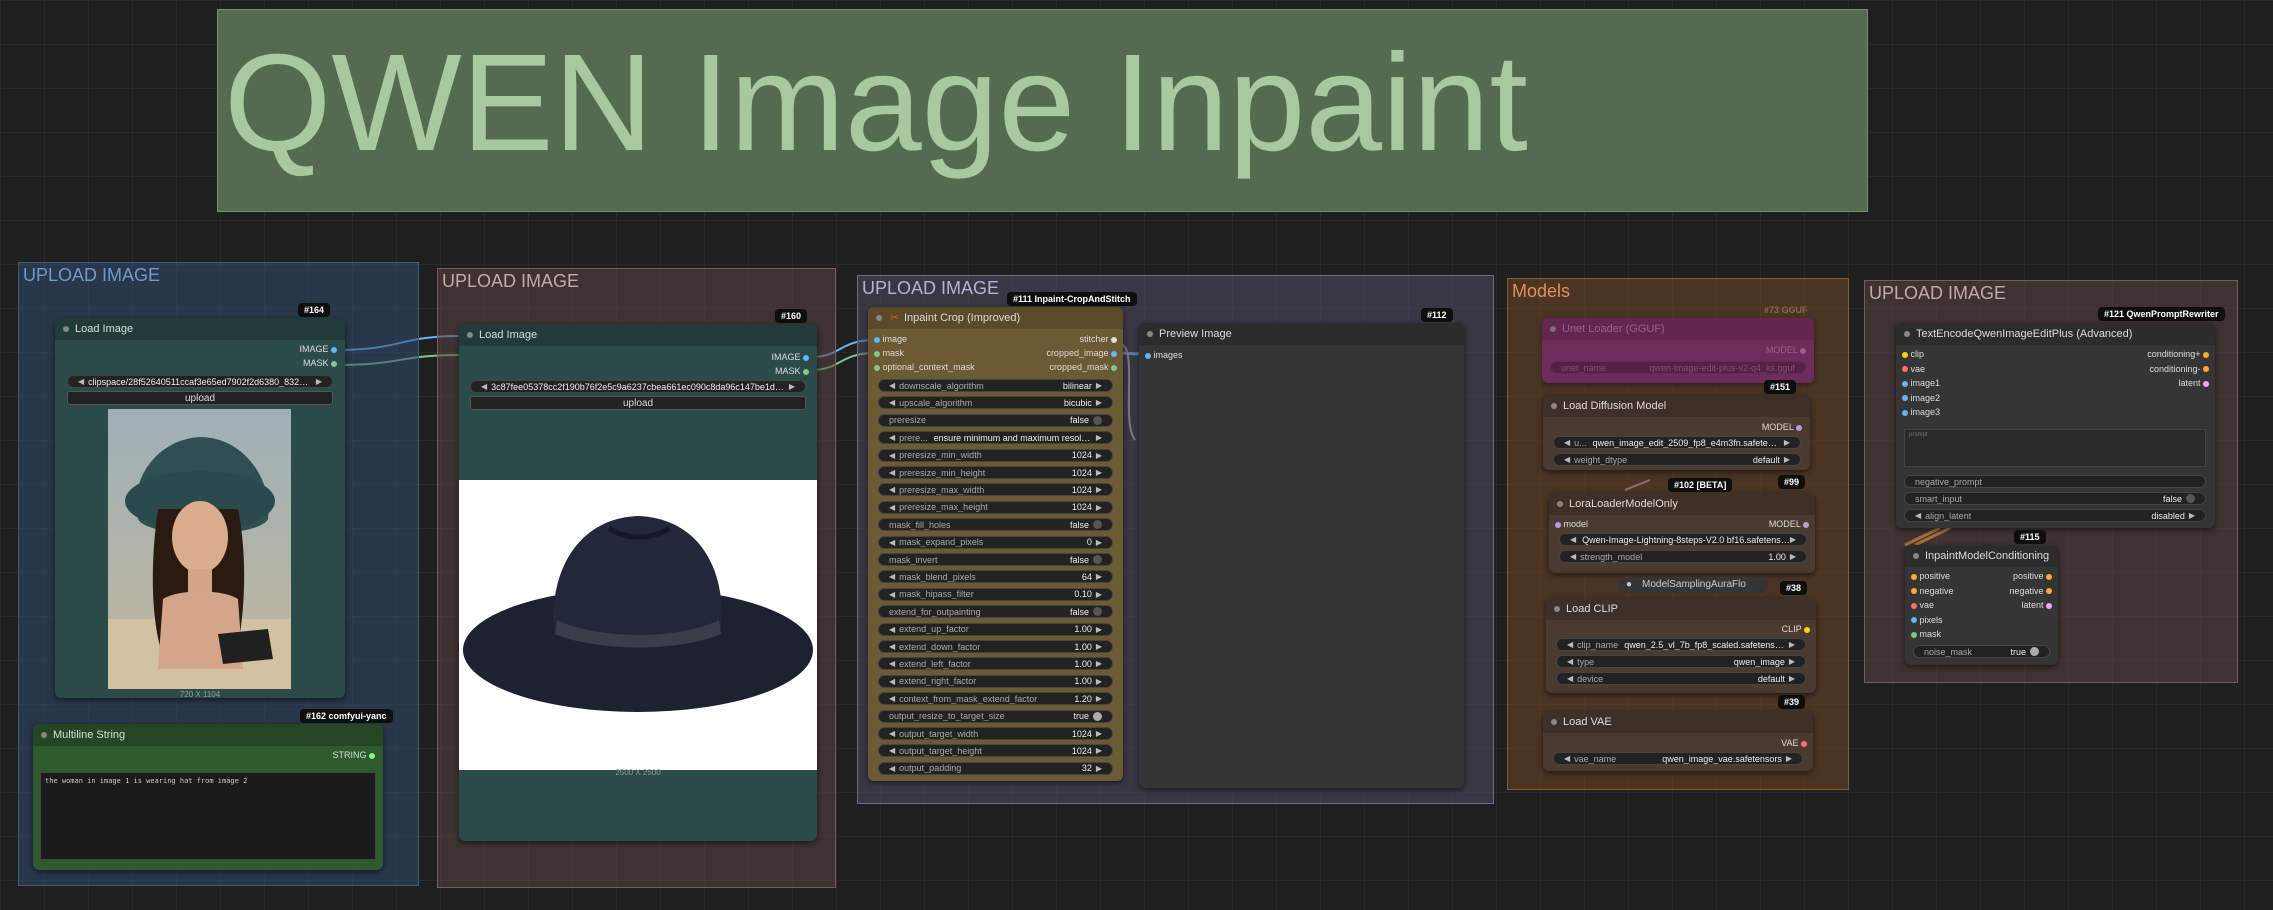 This screenshot has width=2273, height=910. I want to click on crop-widget-upscale-algorithm: ◀ upscale_algorithm bicubic ▶, so click(995, 403).